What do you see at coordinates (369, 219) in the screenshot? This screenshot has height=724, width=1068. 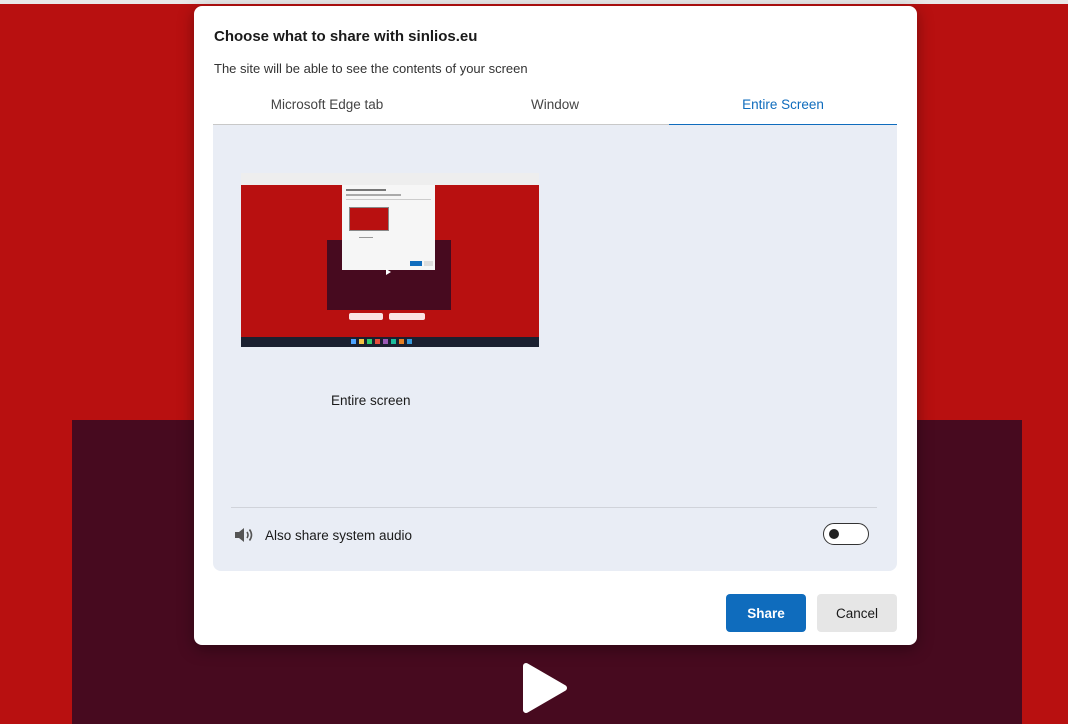 I see `thumbnail-mini-screen` at bounding box center [369, 219].